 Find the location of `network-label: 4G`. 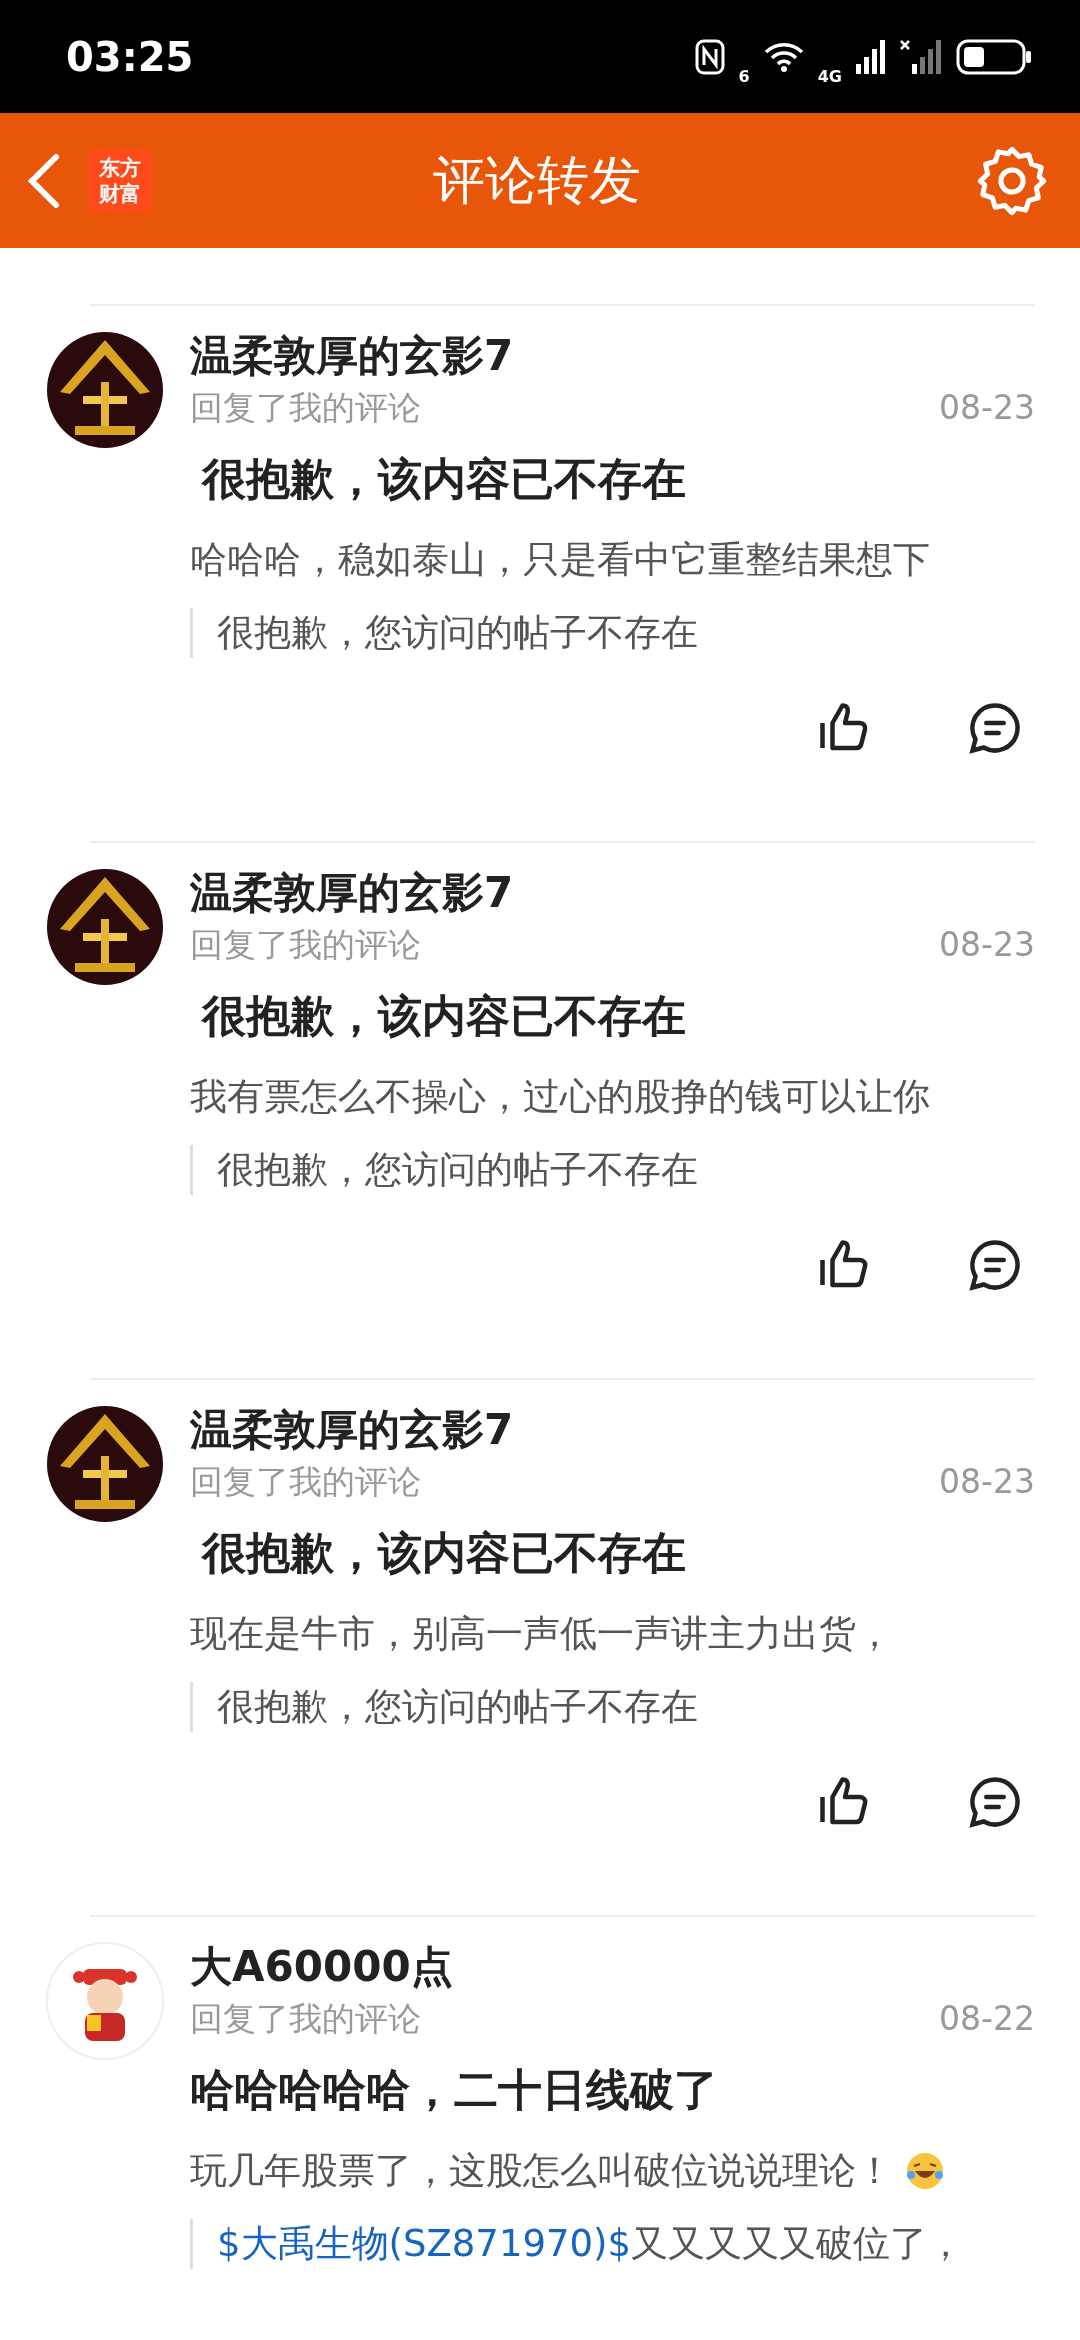

network-label: 4G is located at coordinates (829, 76).